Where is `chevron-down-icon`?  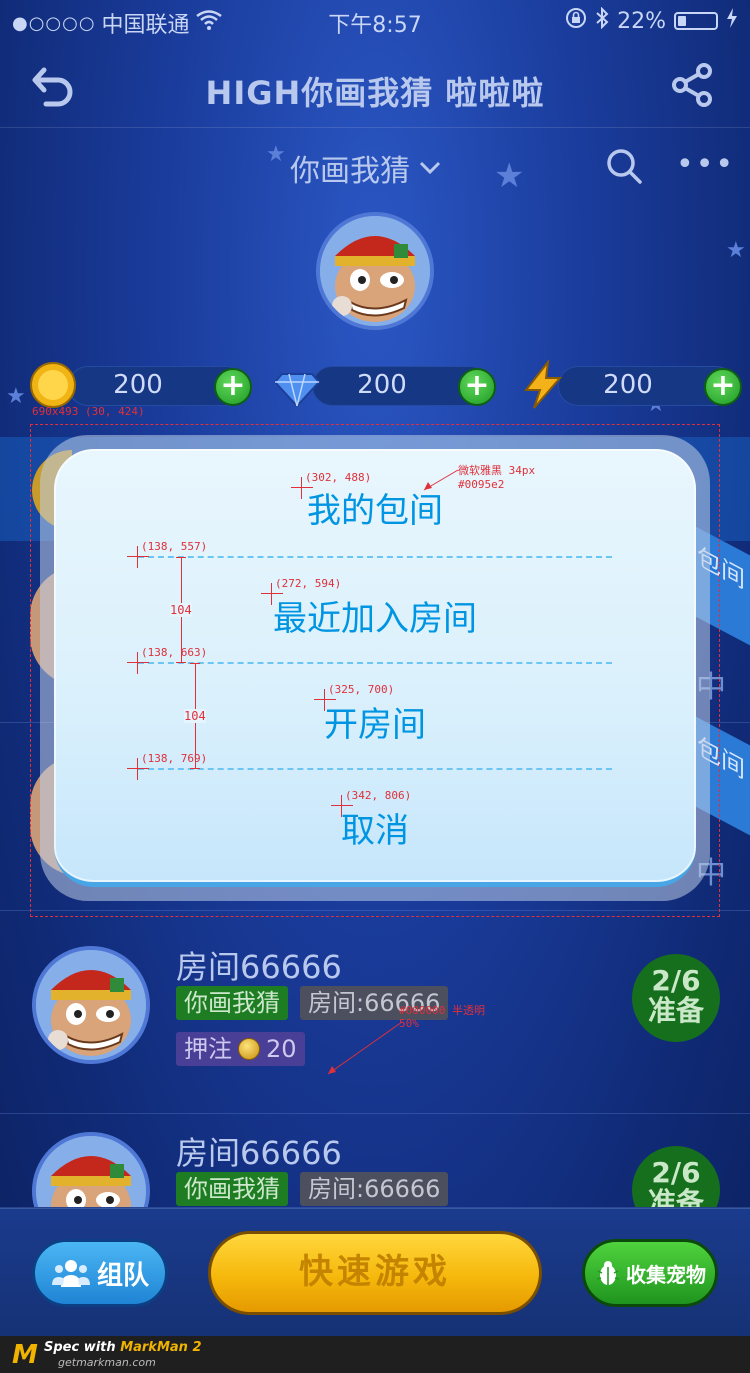 chevron-down-icon is located at coordinates (430, 168).